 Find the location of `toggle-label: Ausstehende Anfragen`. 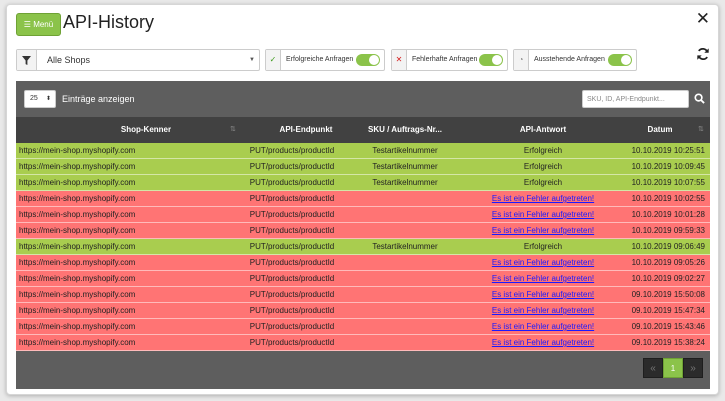

toggle-label: Ausstehende Anfragen is located at coordinates (569, 59).